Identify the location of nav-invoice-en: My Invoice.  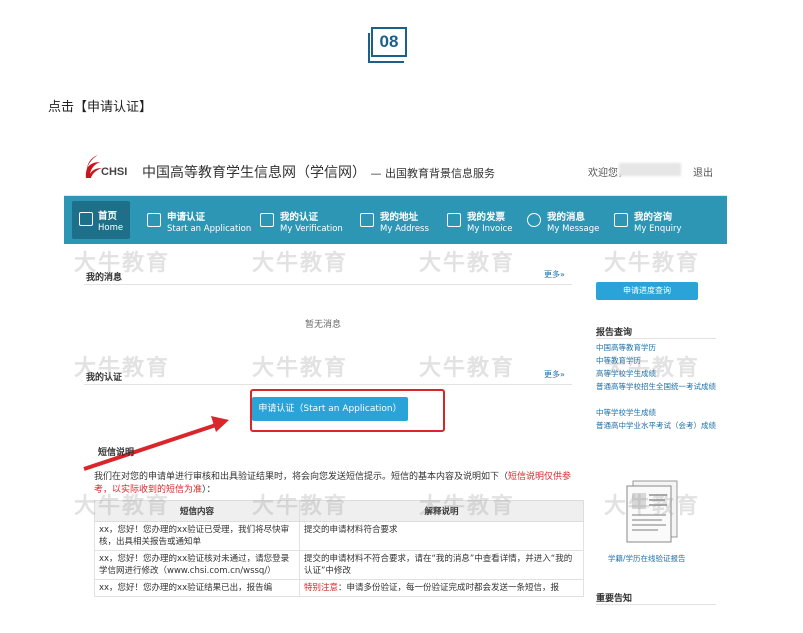
(490, 229).